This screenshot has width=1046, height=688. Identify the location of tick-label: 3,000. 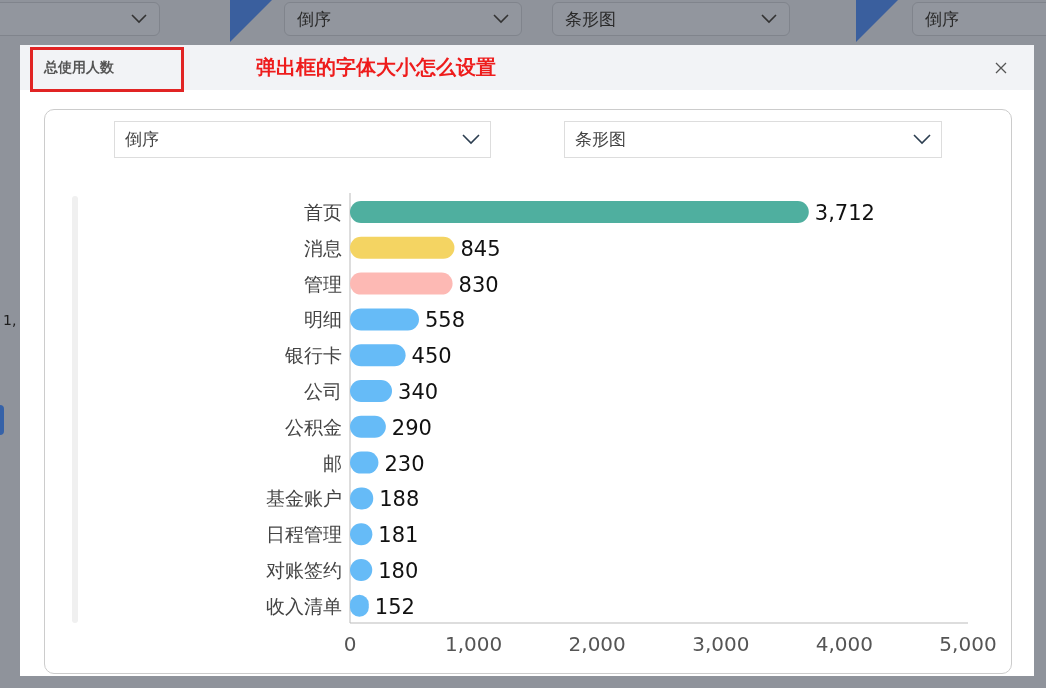
(721, 644).